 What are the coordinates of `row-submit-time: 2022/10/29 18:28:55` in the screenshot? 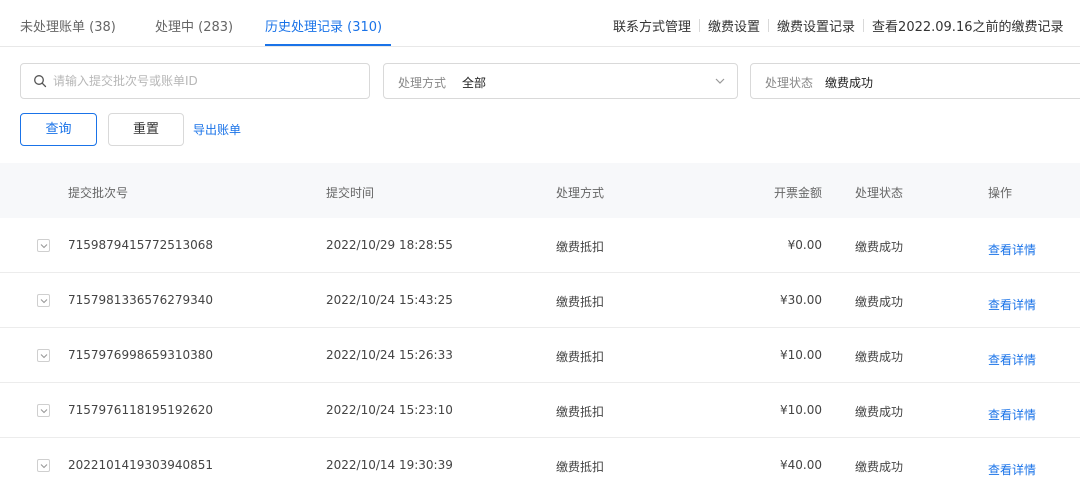 It's located at (389, 245).